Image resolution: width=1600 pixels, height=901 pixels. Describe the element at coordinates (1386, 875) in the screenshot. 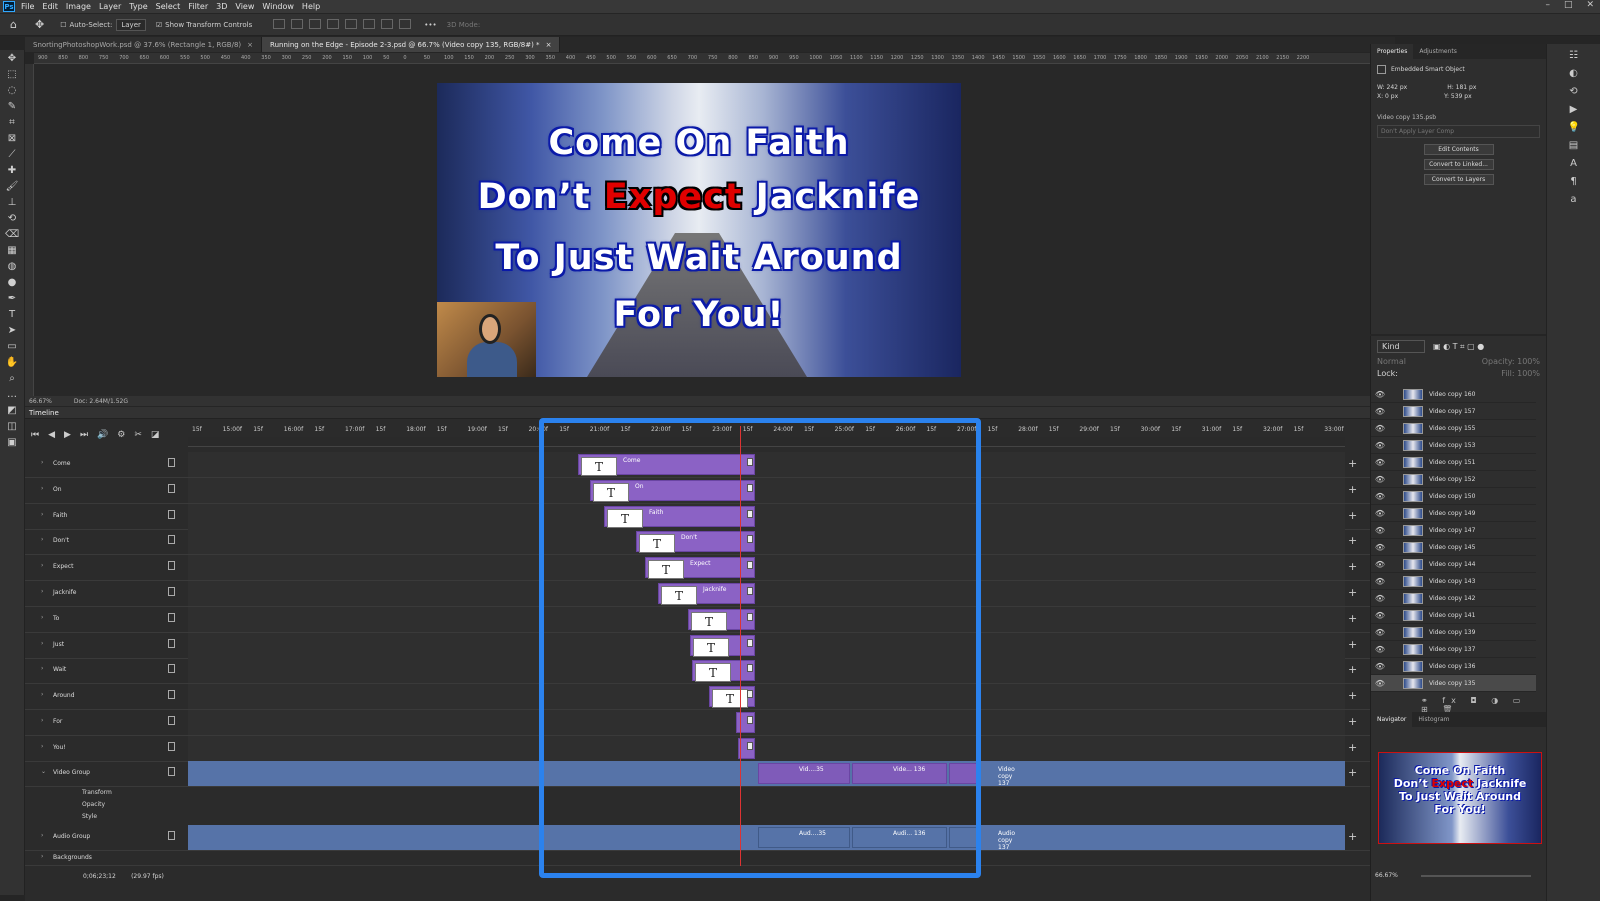

I see `navigator-zoom: 66.67%` at that location.